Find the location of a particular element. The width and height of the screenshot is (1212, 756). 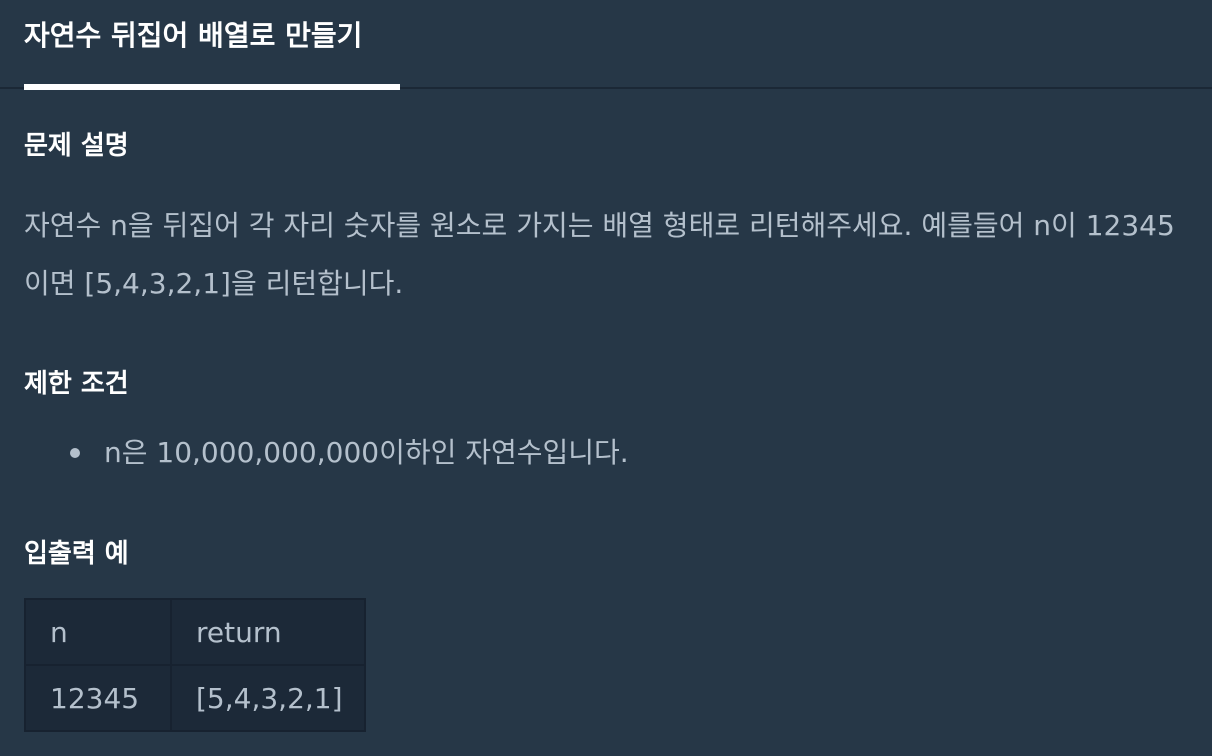

table-row: 12345 [5,4,3,2,1] is located at coordinates (195, 698).